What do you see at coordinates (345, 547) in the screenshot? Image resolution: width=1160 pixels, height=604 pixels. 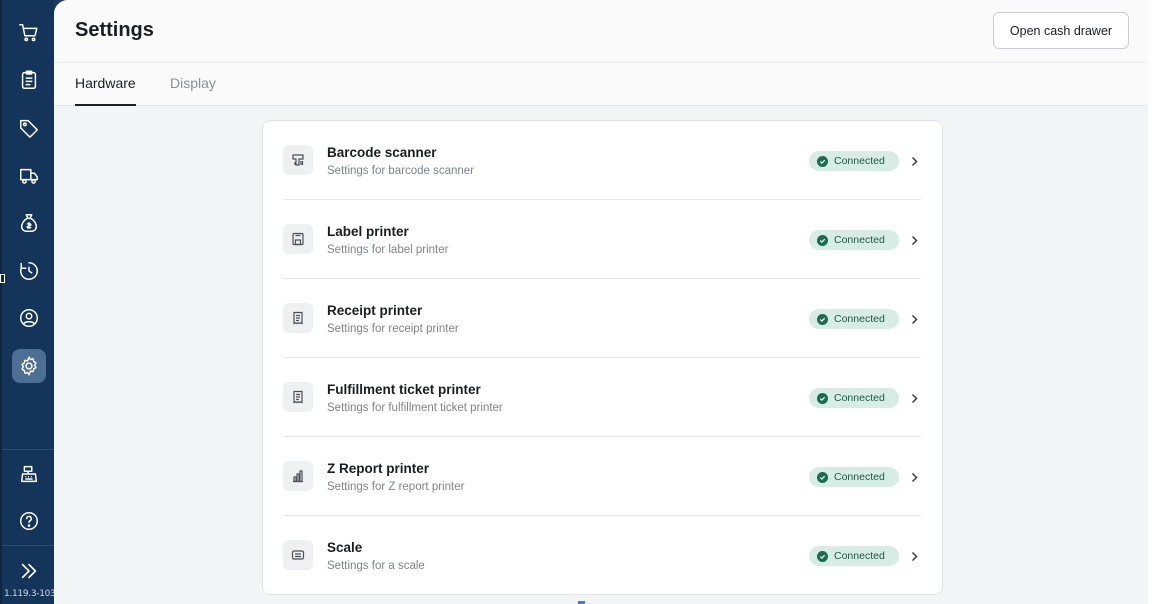 I see `device-title: Scale` at bounding box center [345, 547].